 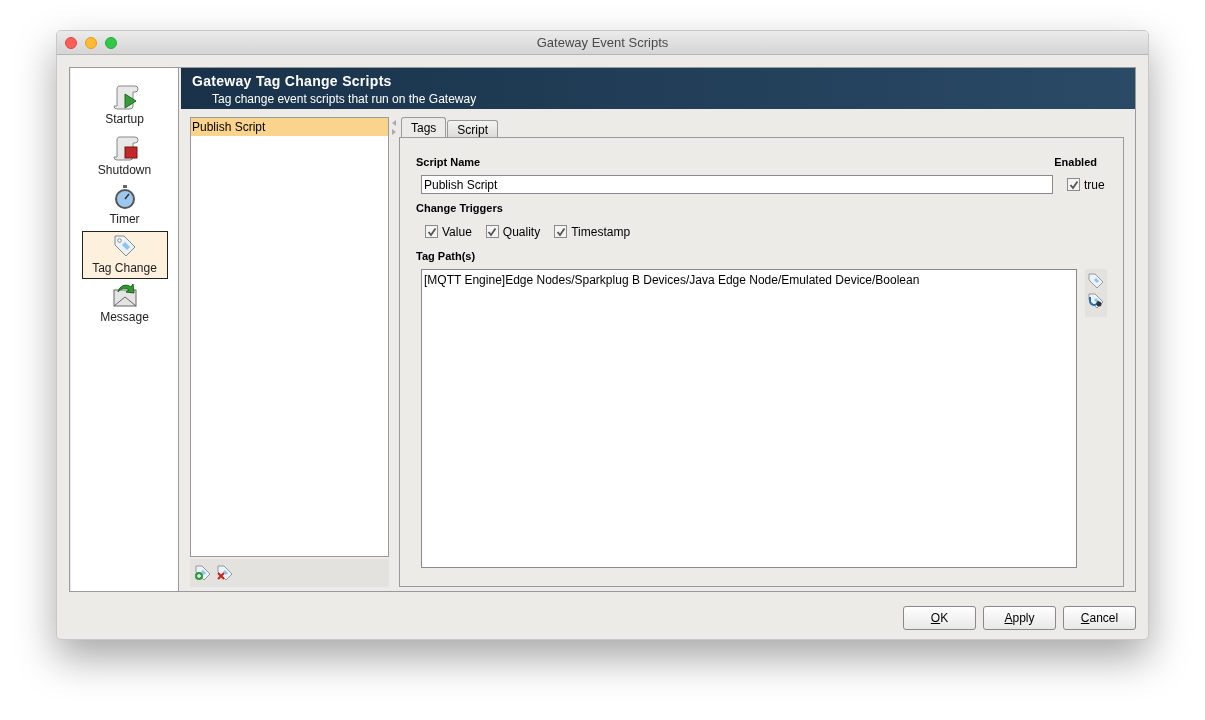 I want to click on category-item: Timer, so click(x=124, y=206).